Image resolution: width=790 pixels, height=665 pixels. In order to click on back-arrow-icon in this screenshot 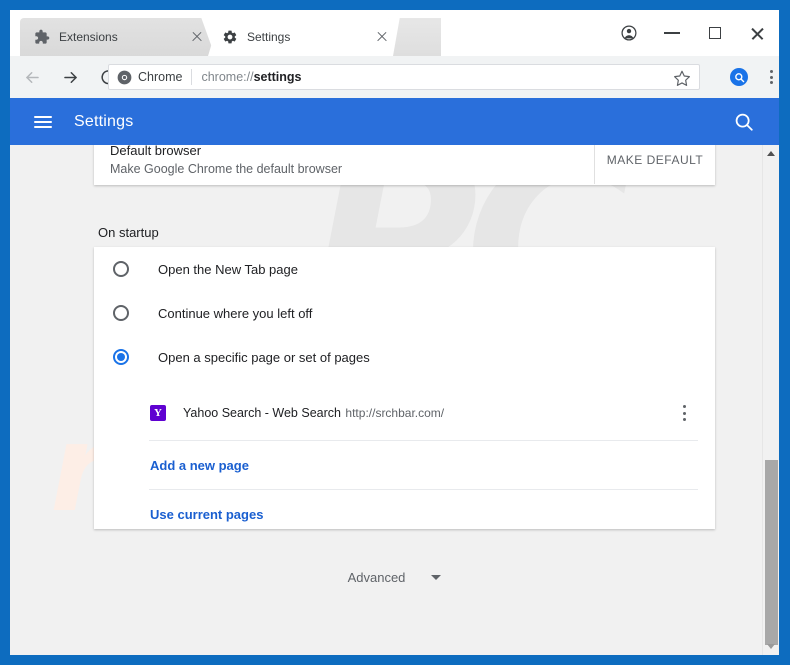, I will do `click(32, 77)`.